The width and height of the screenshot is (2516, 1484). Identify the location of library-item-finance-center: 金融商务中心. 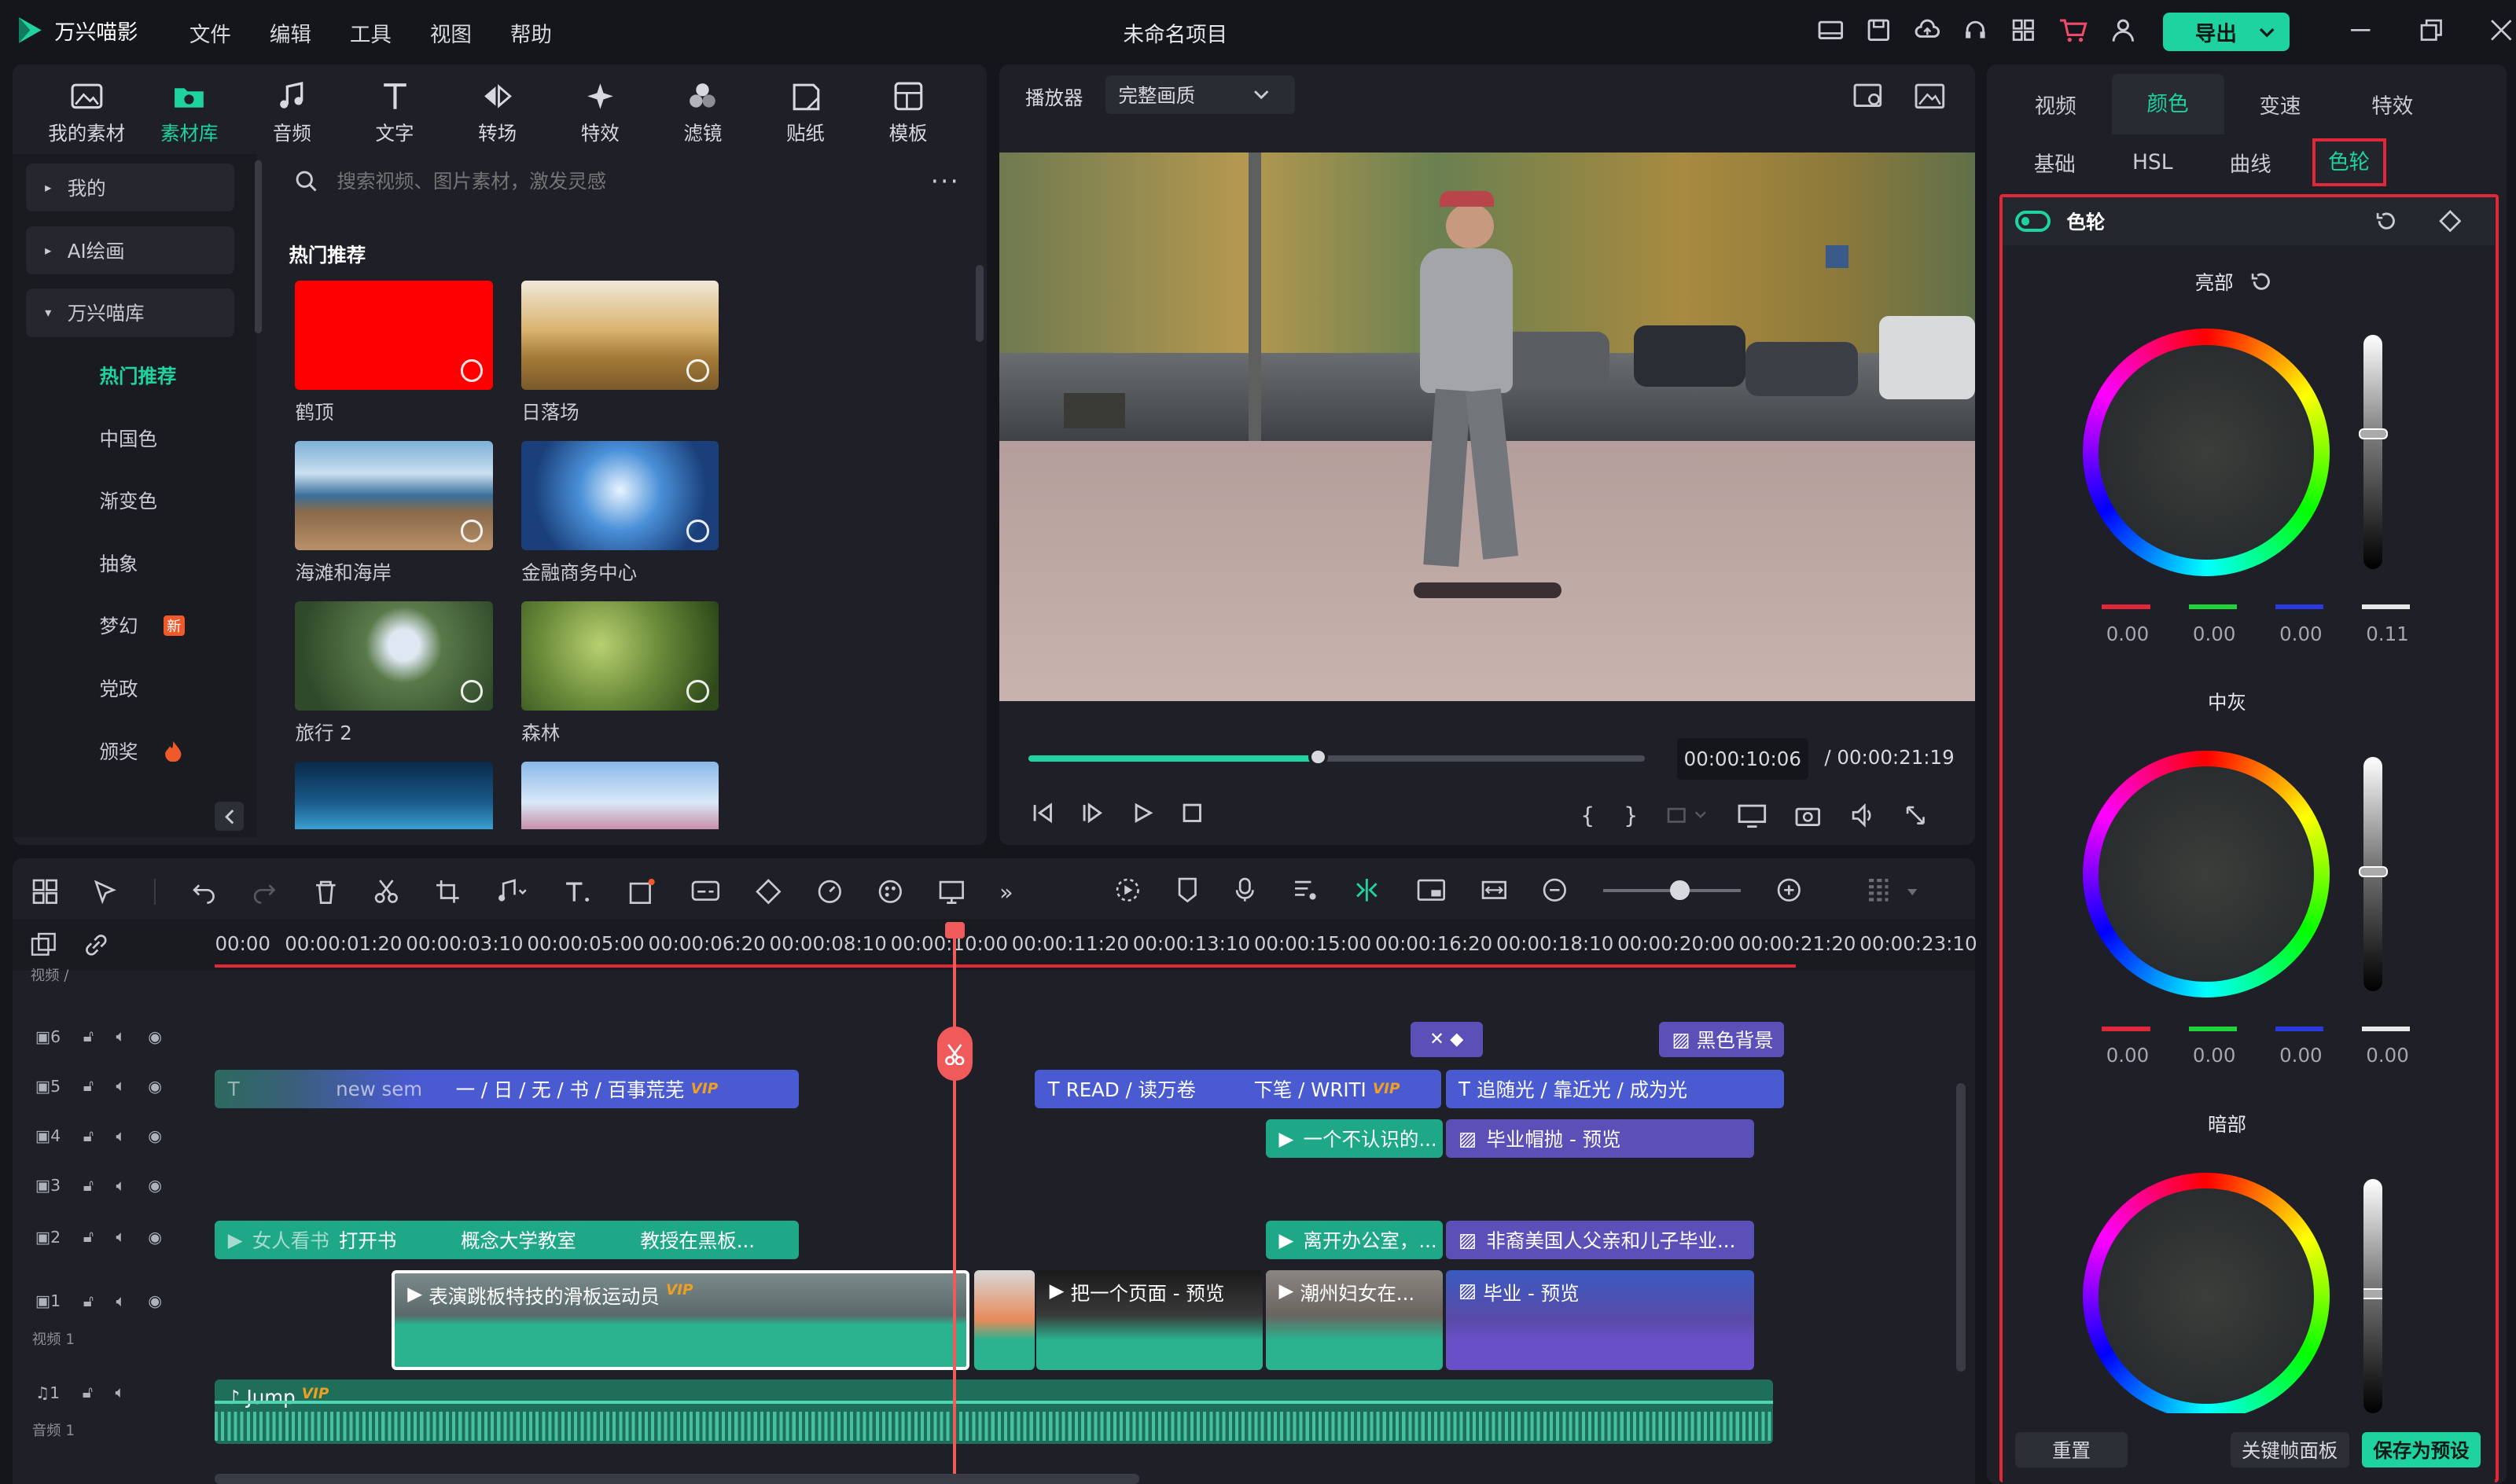
(620, 513).